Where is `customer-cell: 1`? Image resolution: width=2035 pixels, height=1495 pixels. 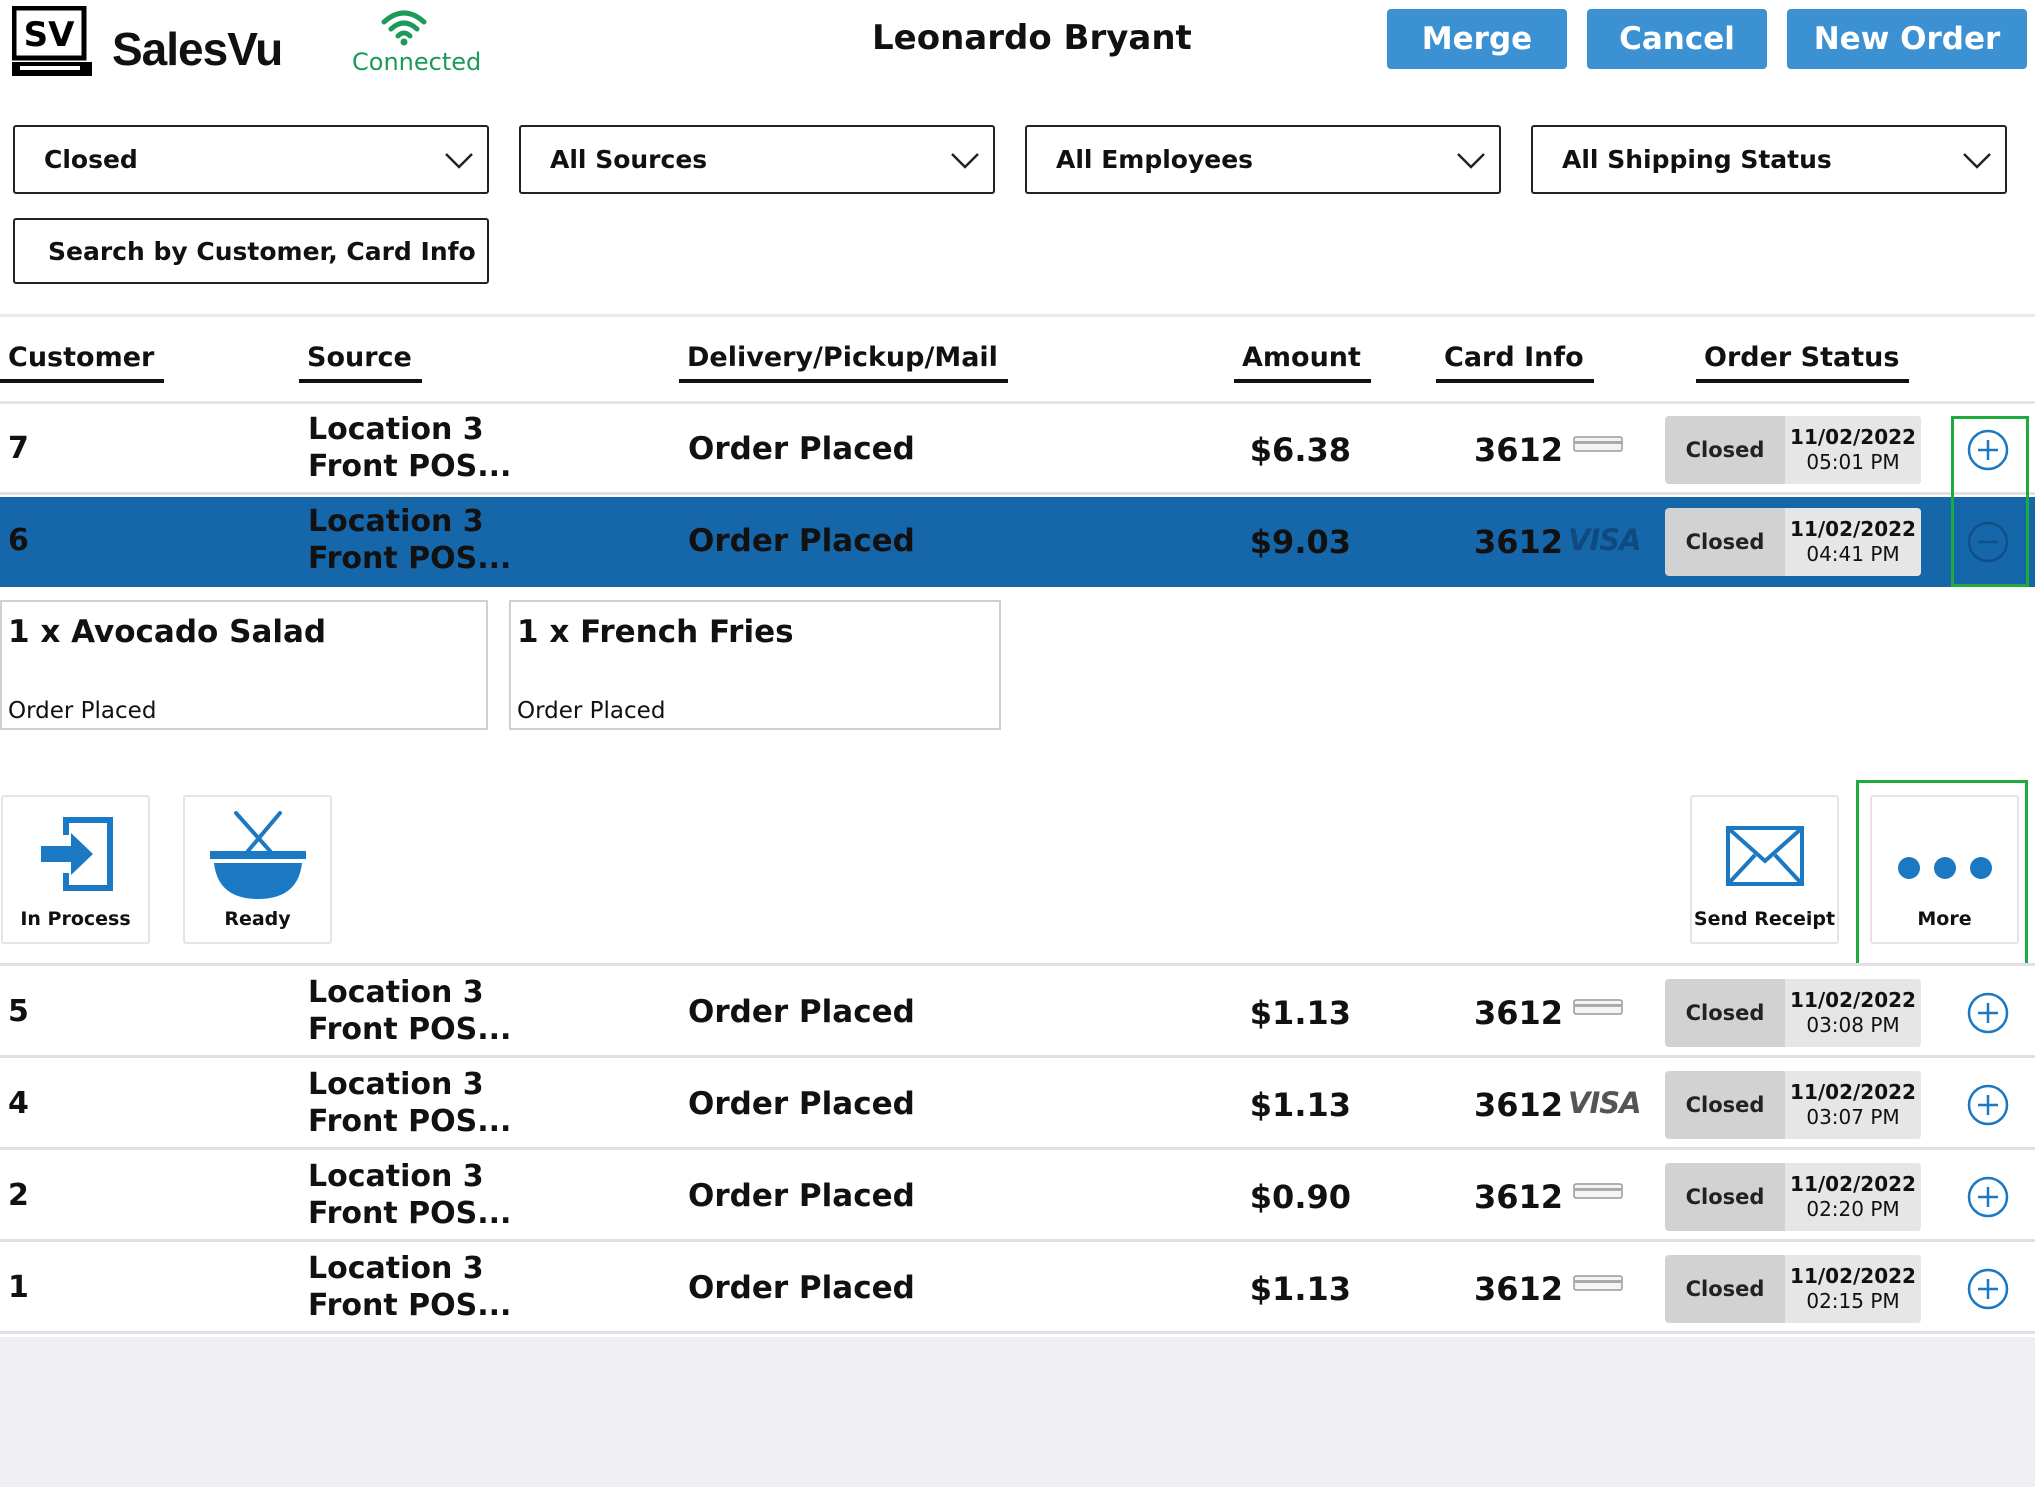 customer-cell: 1 is located at coordinates (18, 1287).